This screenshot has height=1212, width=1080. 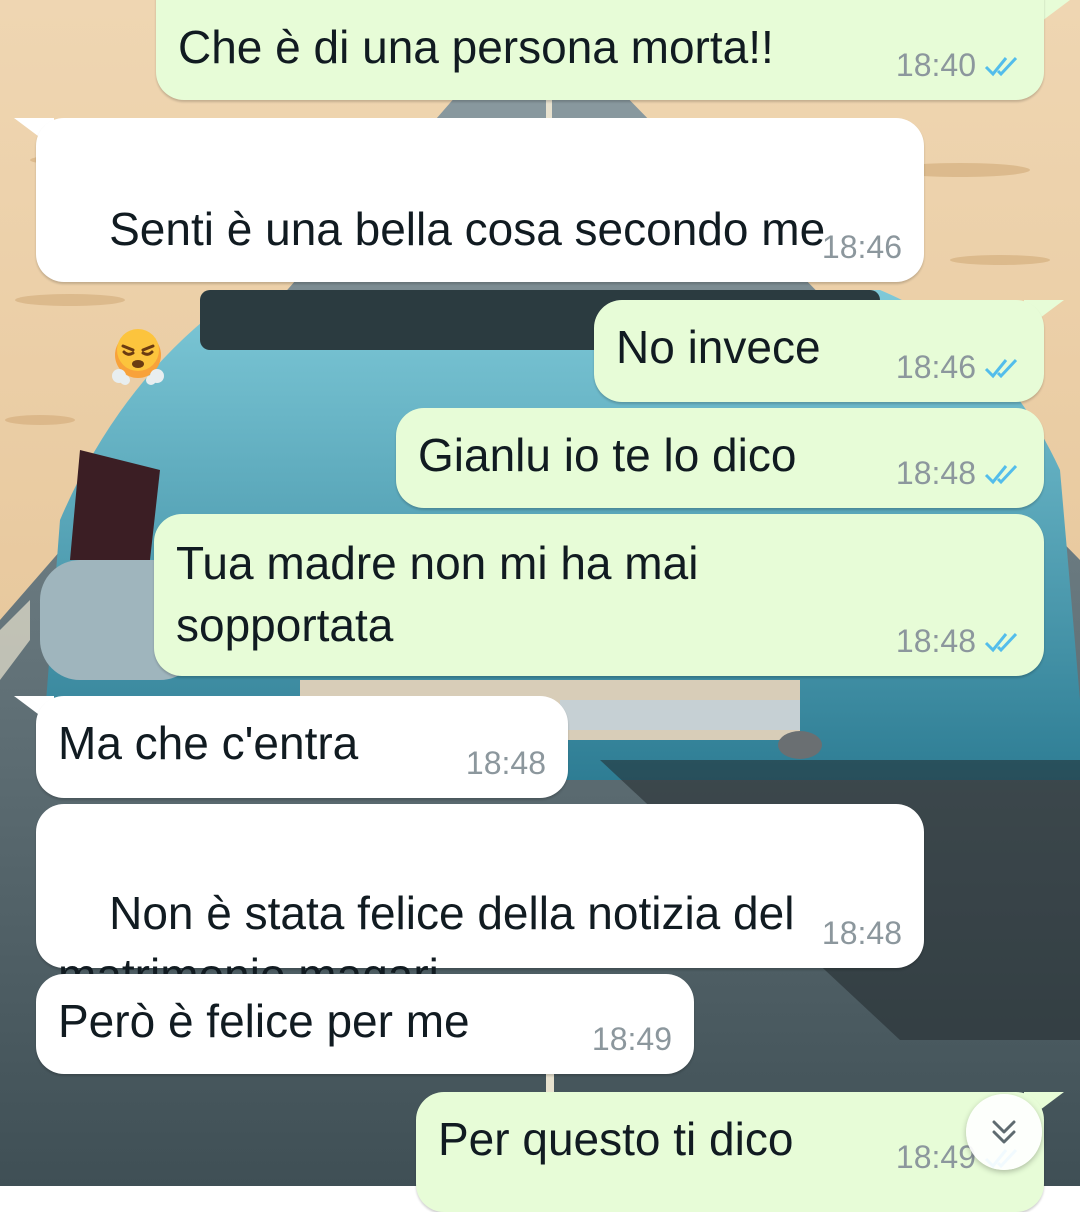 I want to click on scroll-to-bottom-button, so click(x=1004, y=1132).